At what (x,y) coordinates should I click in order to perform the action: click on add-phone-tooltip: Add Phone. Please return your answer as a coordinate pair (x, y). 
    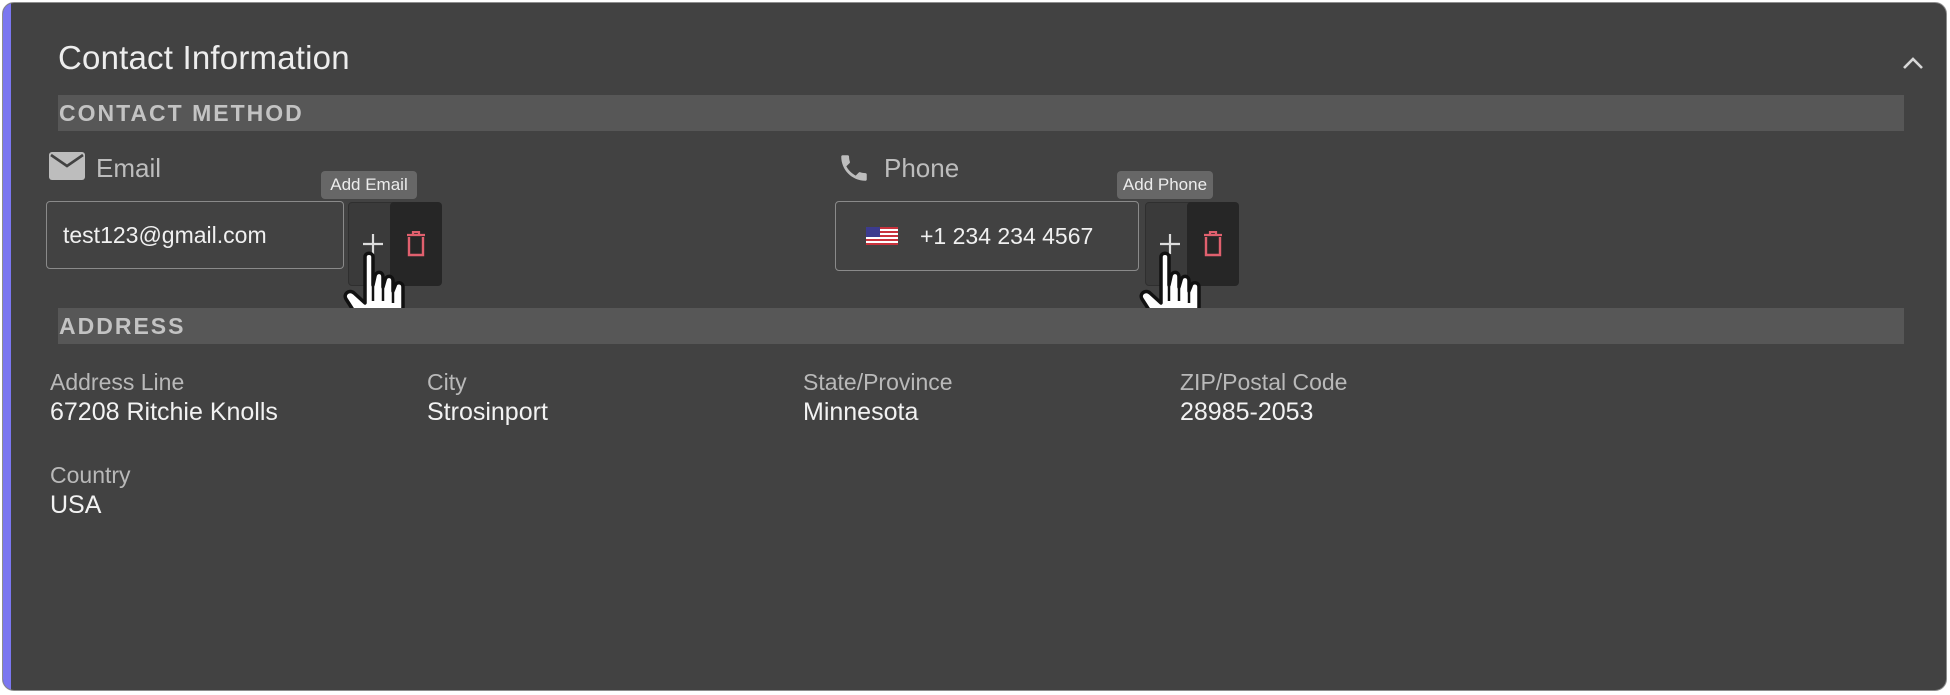
    Looking at the image, I should click on (1165, 185).